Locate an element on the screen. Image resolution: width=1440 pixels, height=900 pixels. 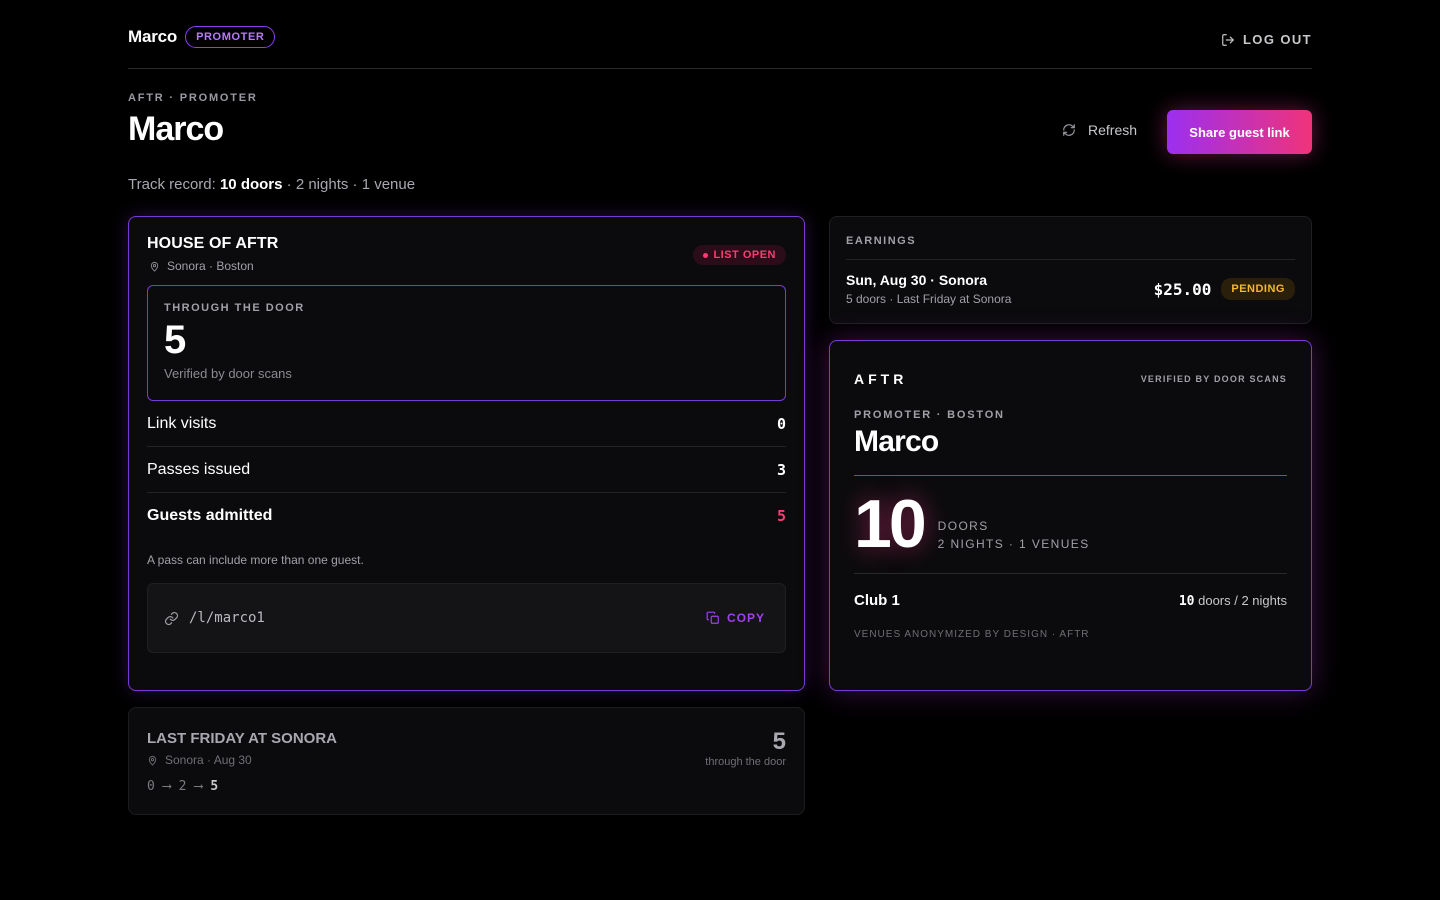
status-badge-label: LIST OPEN is located at coordinates (744, 255).